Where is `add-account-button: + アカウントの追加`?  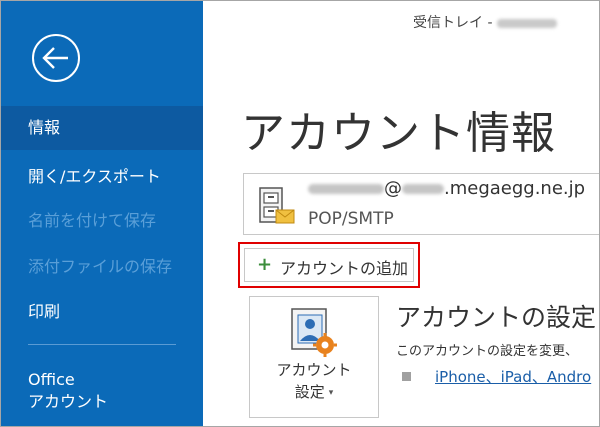
add-account-button: + アカウントの追加 is located at coordinates (329, 265).